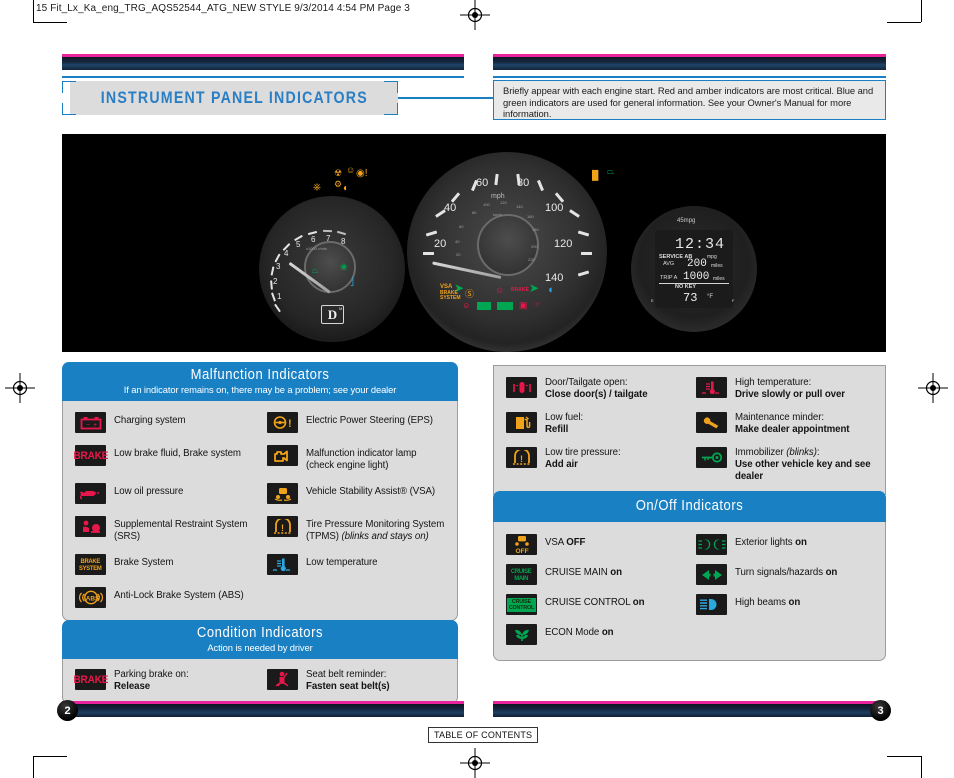 The image size is (954, 778). I want to click on table-of-contents-button: TABLE OF CONTENTS, so click(483, 735).